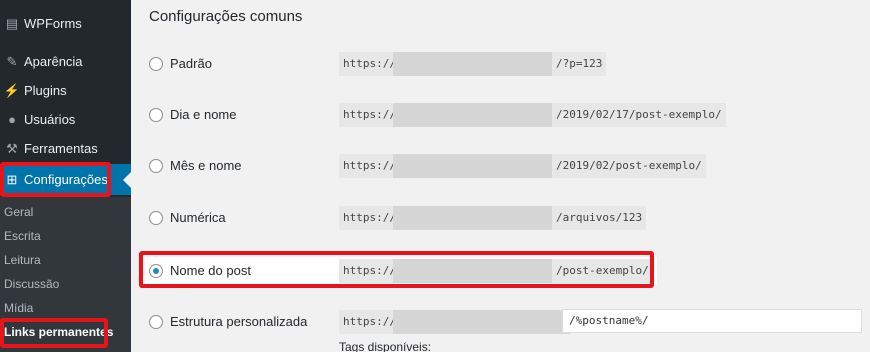  Describe the element at coordinates (156, 64) in the screenshot. I see `radio-padrao` at that location.